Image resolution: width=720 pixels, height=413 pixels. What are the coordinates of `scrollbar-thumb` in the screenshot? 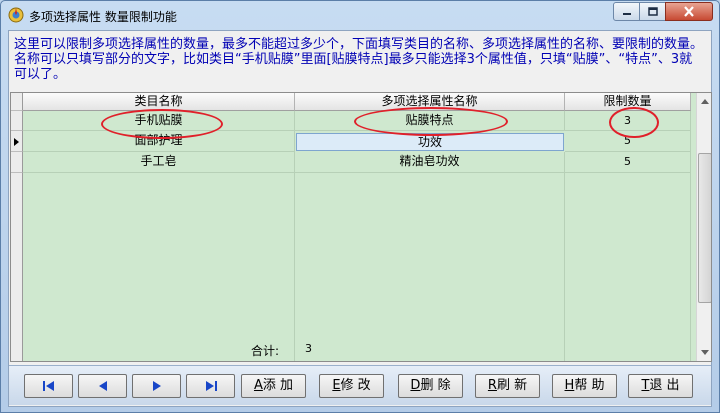 It's located at (704, 228).